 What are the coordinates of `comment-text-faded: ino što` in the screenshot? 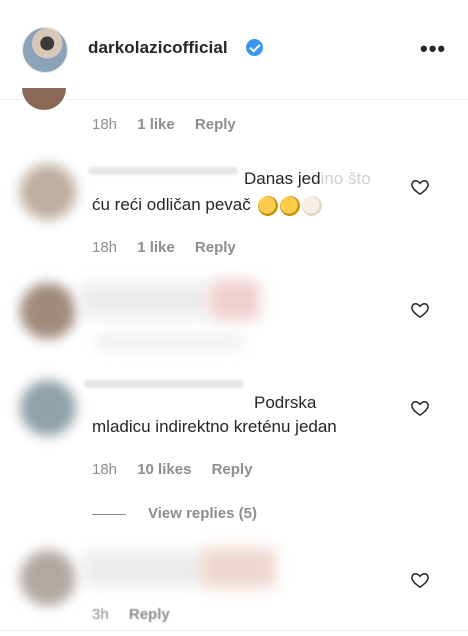 It's located at (345, 178).